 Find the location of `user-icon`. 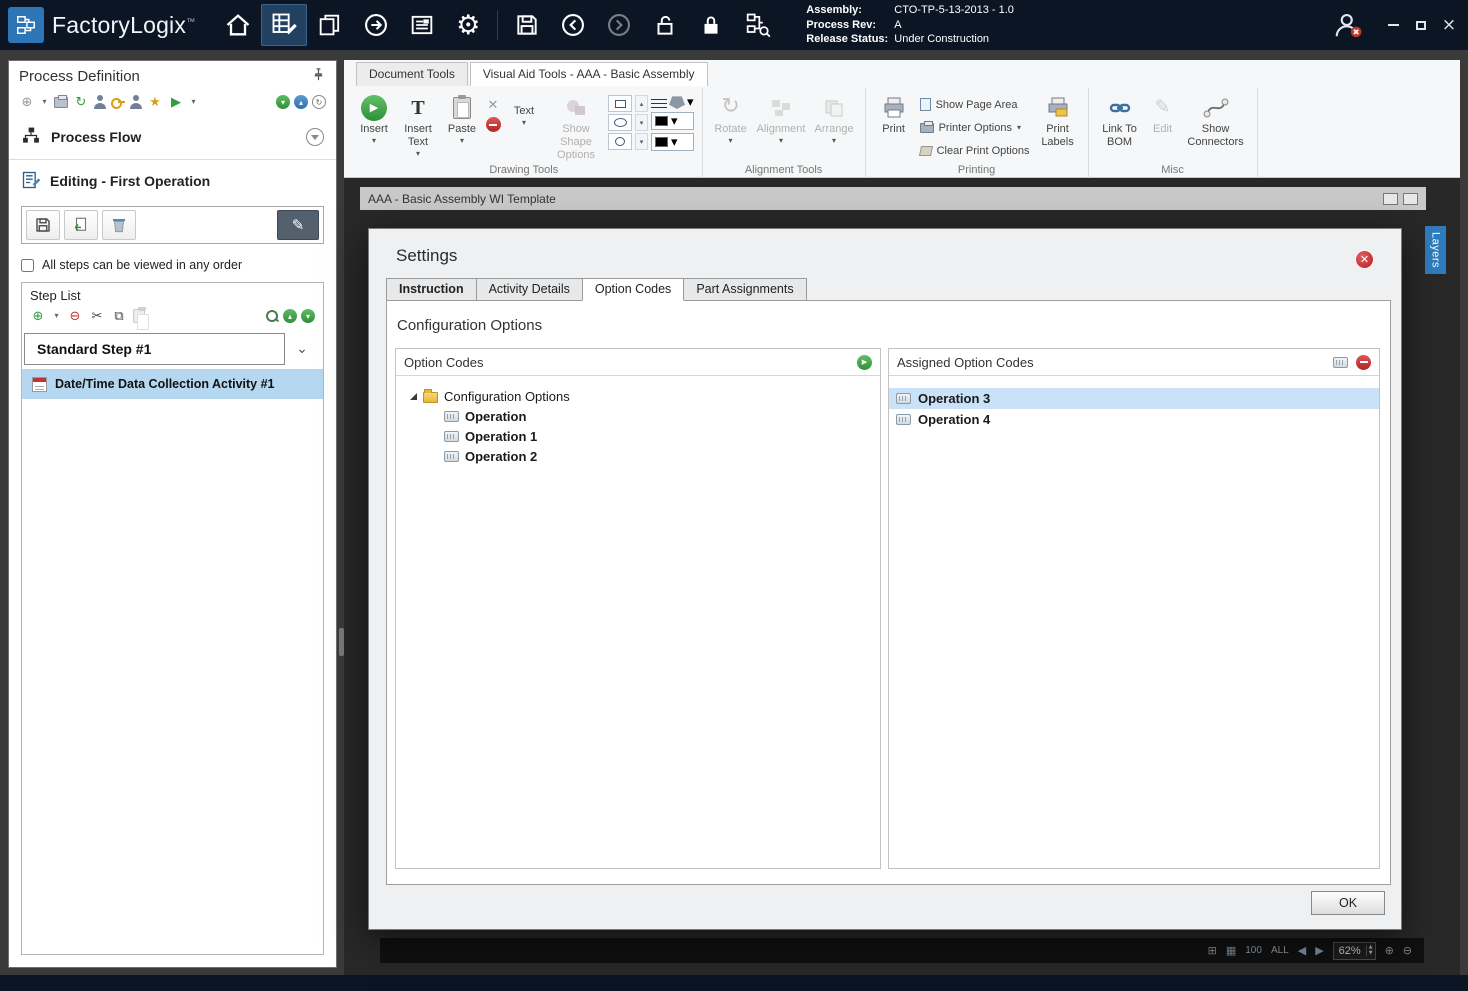

user-icon is located at coordinates (136, 102).